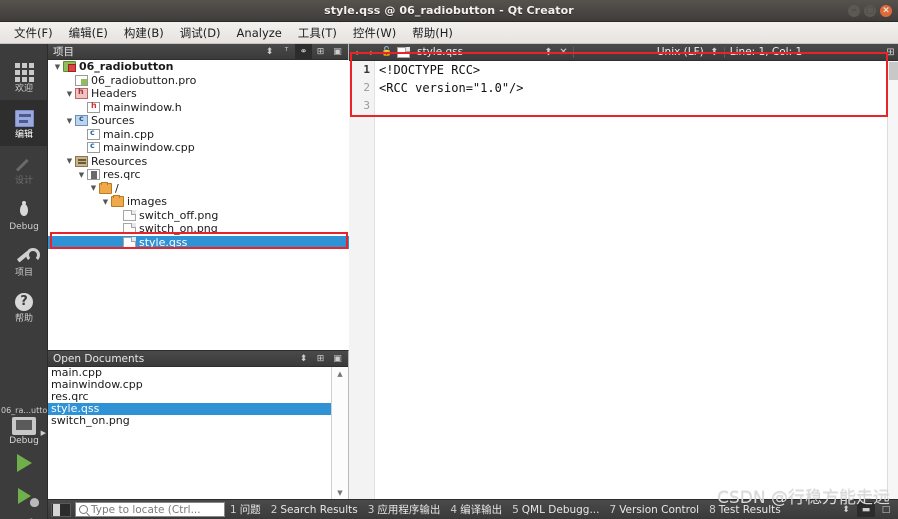  What do you see at coordinates (24, 123) in the screenshot?
I see `mode-button-2: 编辑` at bounding box center [24, 123].